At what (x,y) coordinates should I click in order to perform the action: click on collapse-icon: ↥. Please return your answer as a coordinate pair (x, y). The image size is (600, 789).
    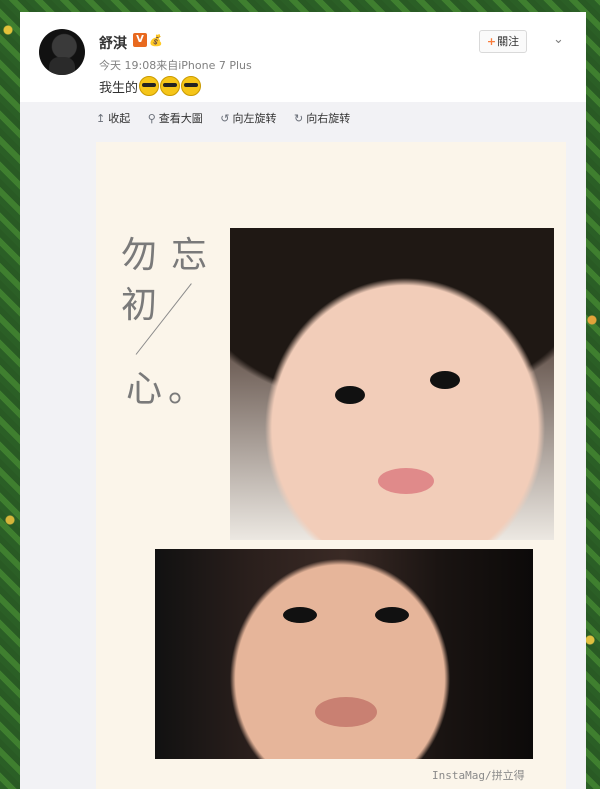
    Looking at the image, I should click on (101, 118).